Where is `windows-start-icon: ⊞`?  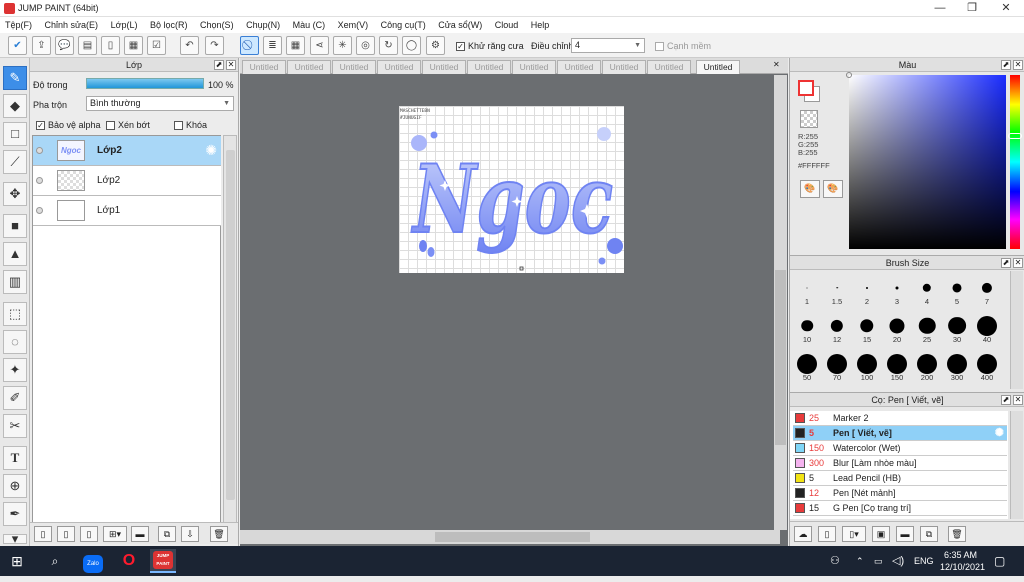
windows-start-icon: ⊞ is located at coordinates (17, 561).